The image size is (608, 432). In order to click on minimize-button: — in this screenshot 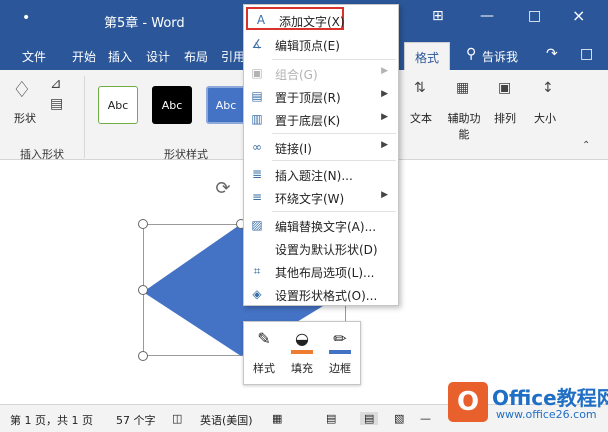, I will do `click(487, 16)`.